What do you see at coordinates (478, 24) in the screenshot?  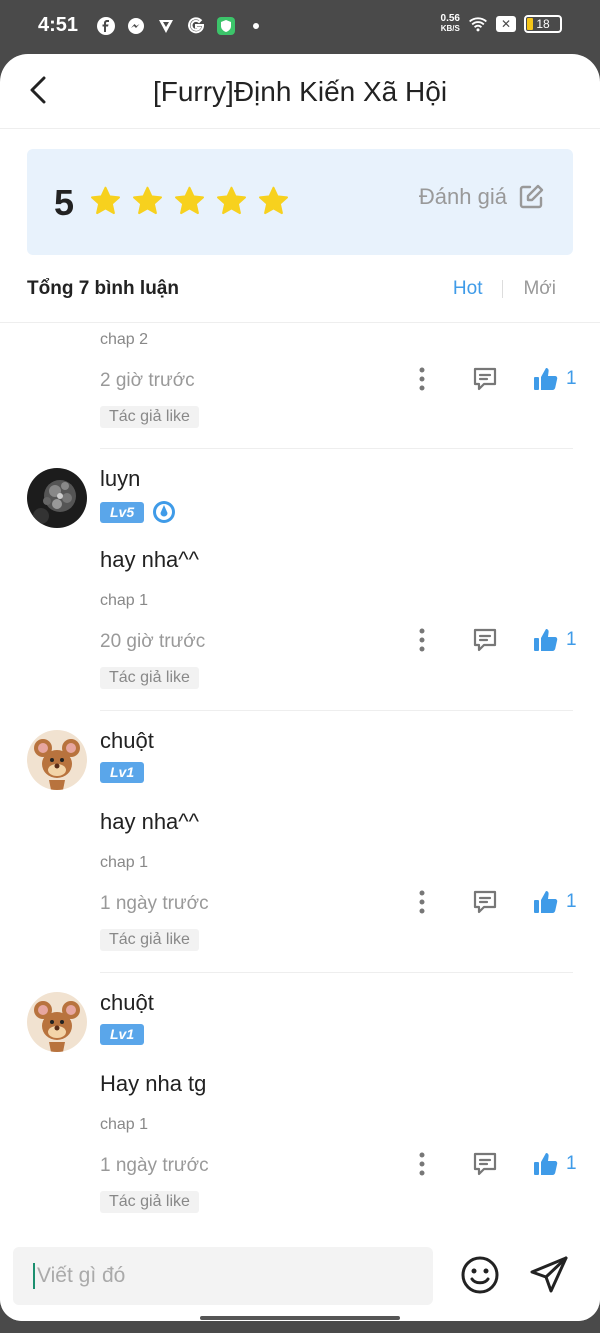 I see `wifi-icon` at bounding box center [478, 24].